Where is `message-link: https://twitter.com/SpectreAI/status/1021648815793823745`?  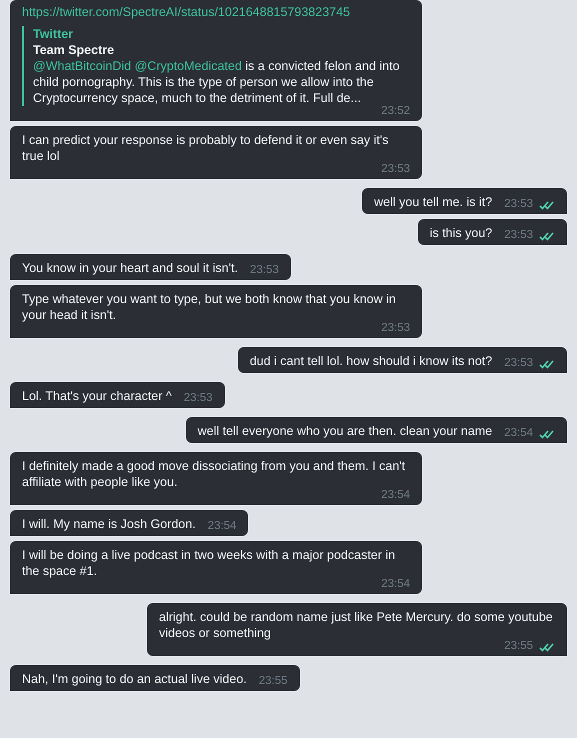 message-link: https://twitter.com/SpectreAI/status/1021648815793823745 is located at coordinates (186, 12).